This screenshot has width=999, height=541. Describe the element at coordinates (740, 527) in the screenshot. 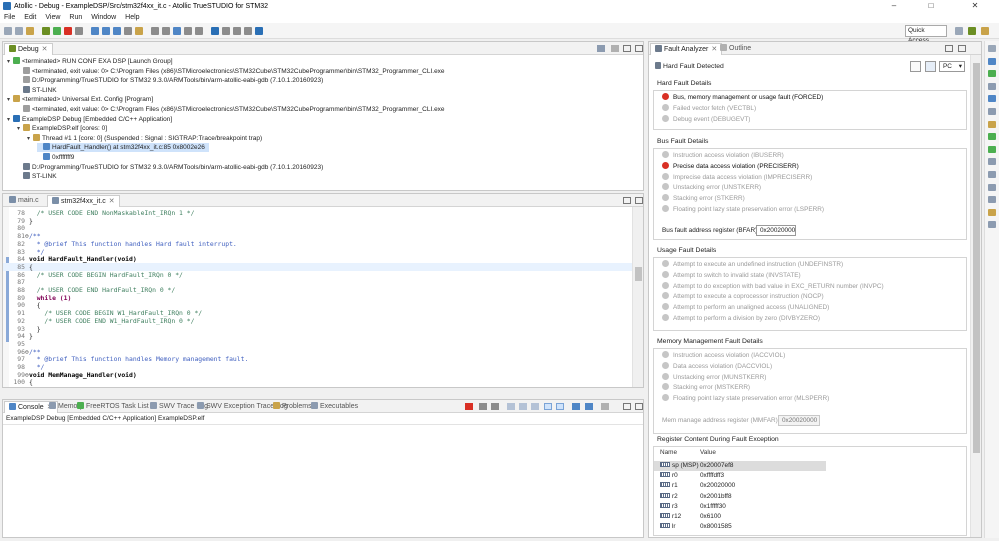

I see `register-row: lr 0x8001585` at that location.